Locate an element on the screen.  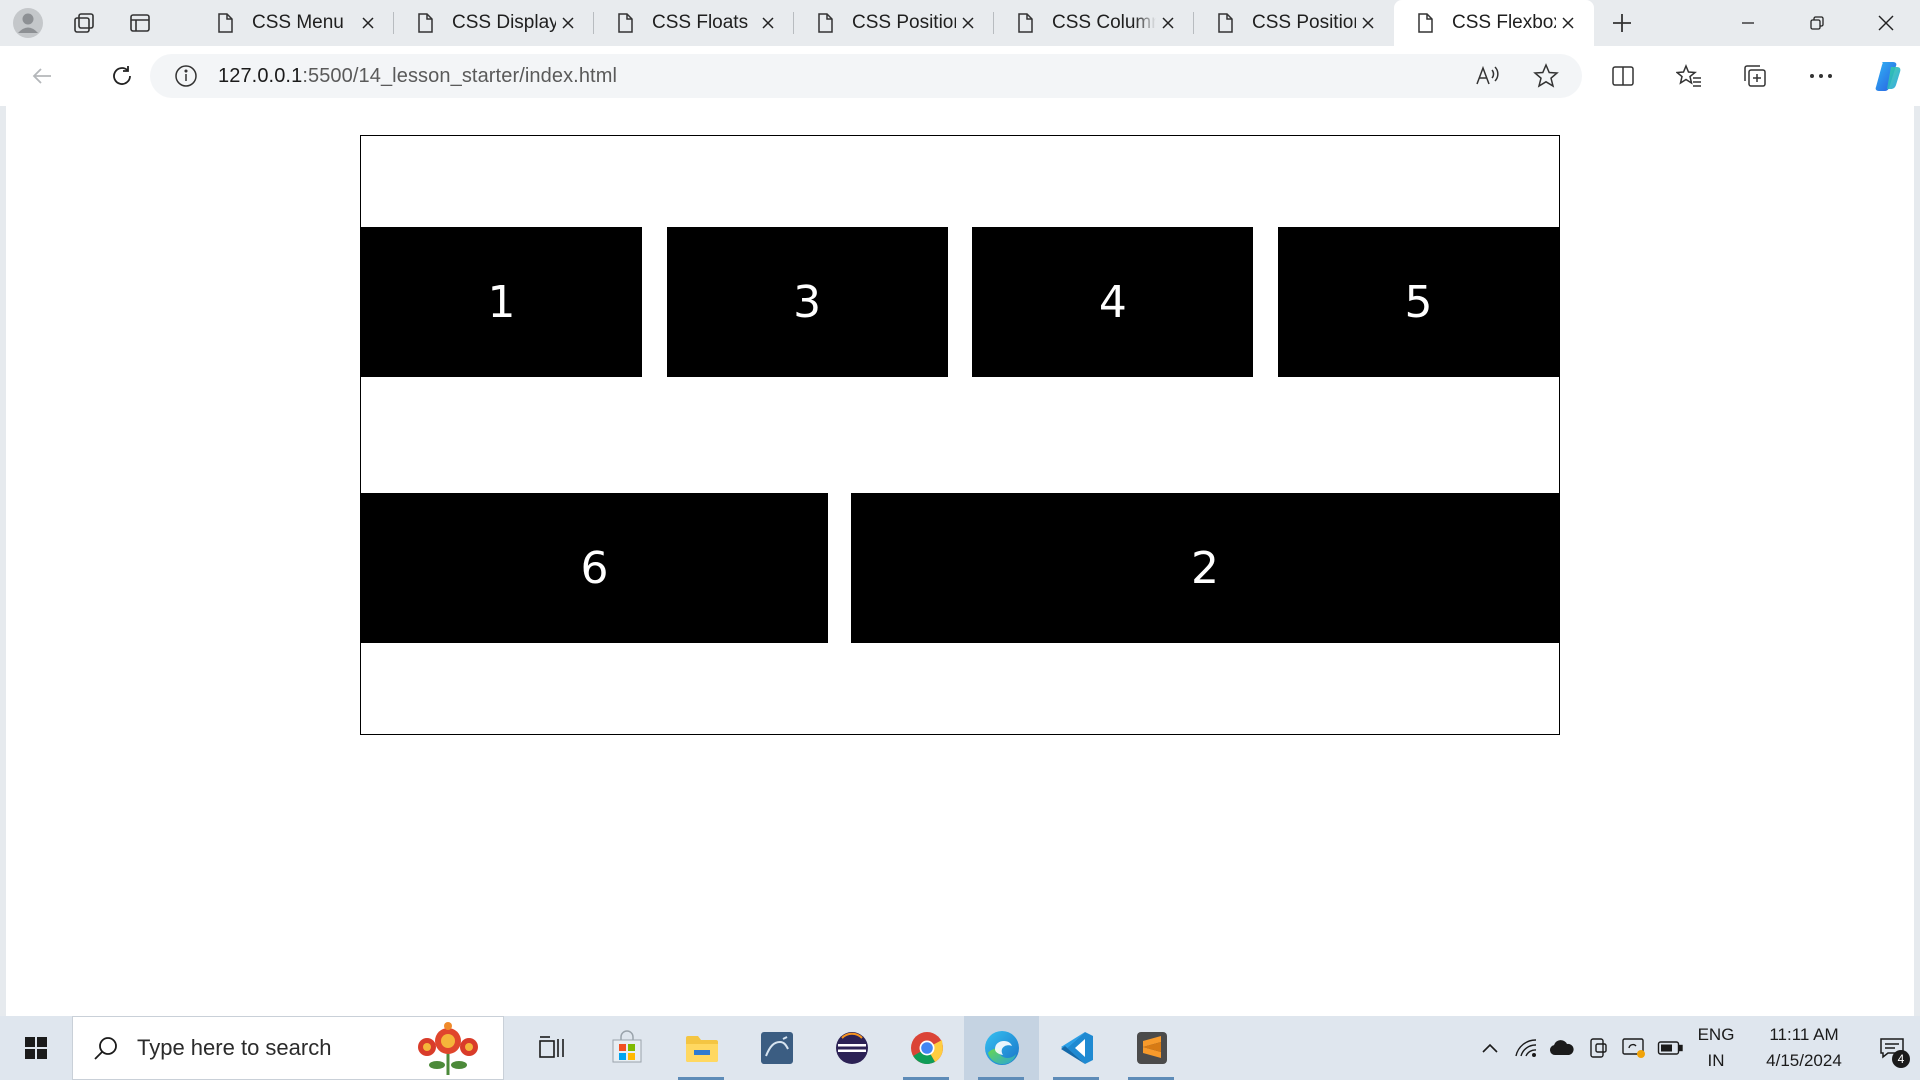
mysql-workbench-button is located at coordinates (776, 1048).